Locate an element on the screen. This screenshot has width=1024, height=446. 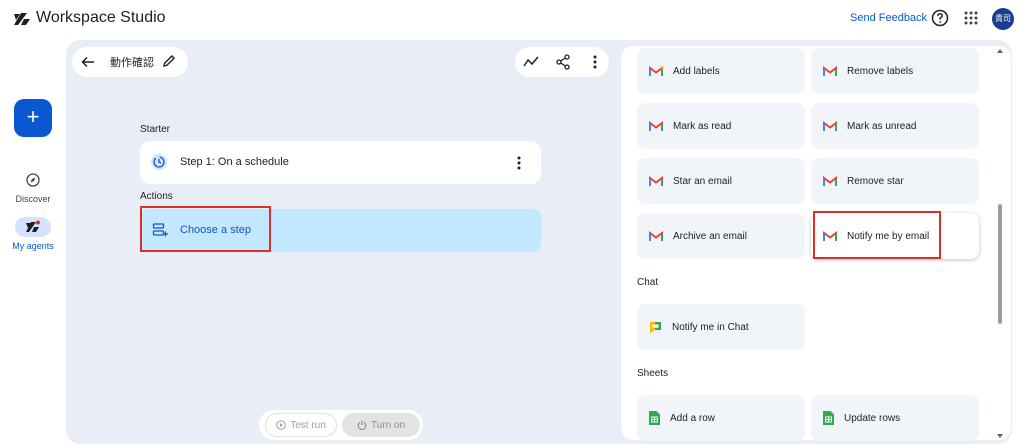
tile-mark-as-read: Mark as read is located at coordinates (721, 126).